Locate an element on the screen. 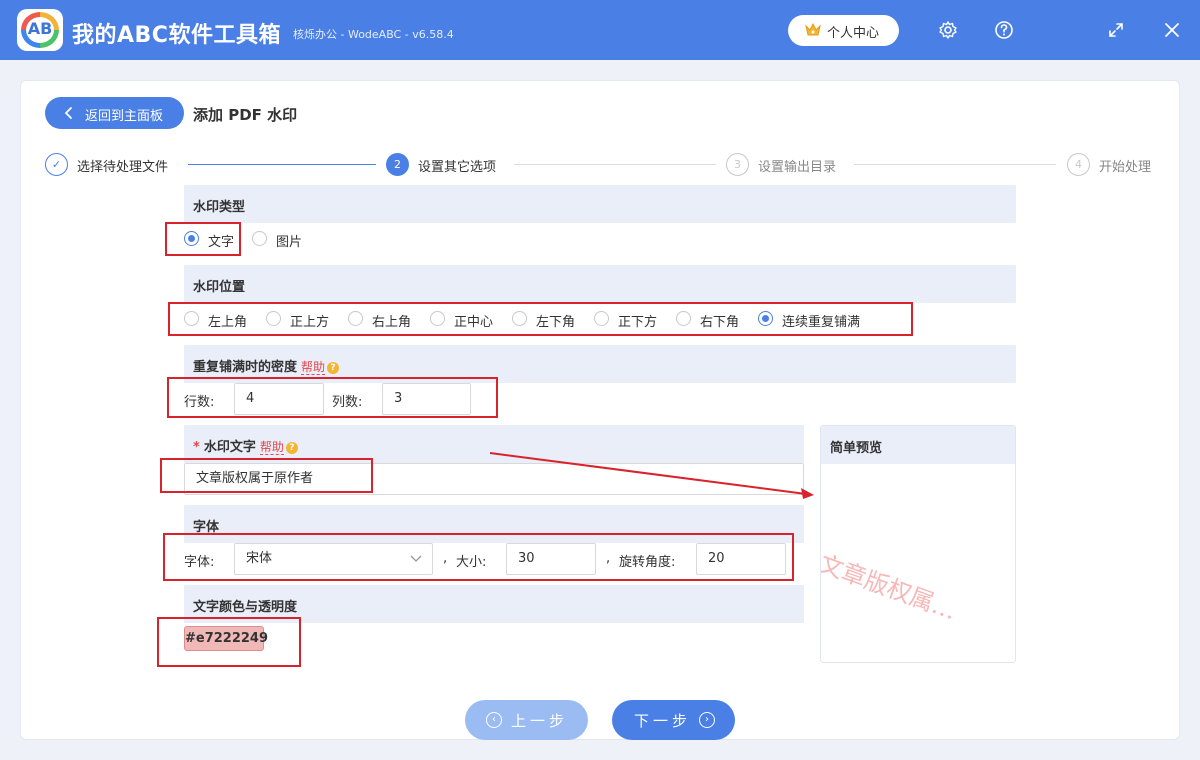 This screenshot has width=1200, height=760. arrow-right-circle-icon: › is located at coordinates (707, 720).